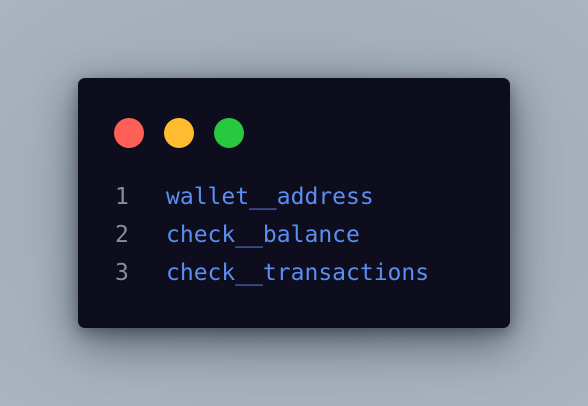 This screenshot has width=588, height=406. What do you see at coordinates (122, 197) in the screenshot?
I see `line-number: 1` at bounding box center [122, 197].